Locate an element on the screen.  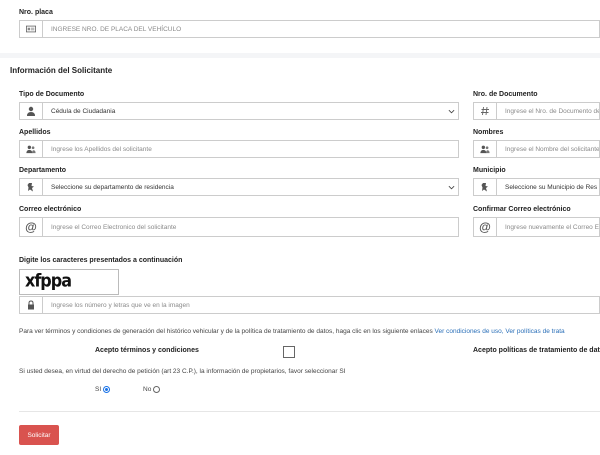
names-label: Nombres is located at coordinates (488, 132).